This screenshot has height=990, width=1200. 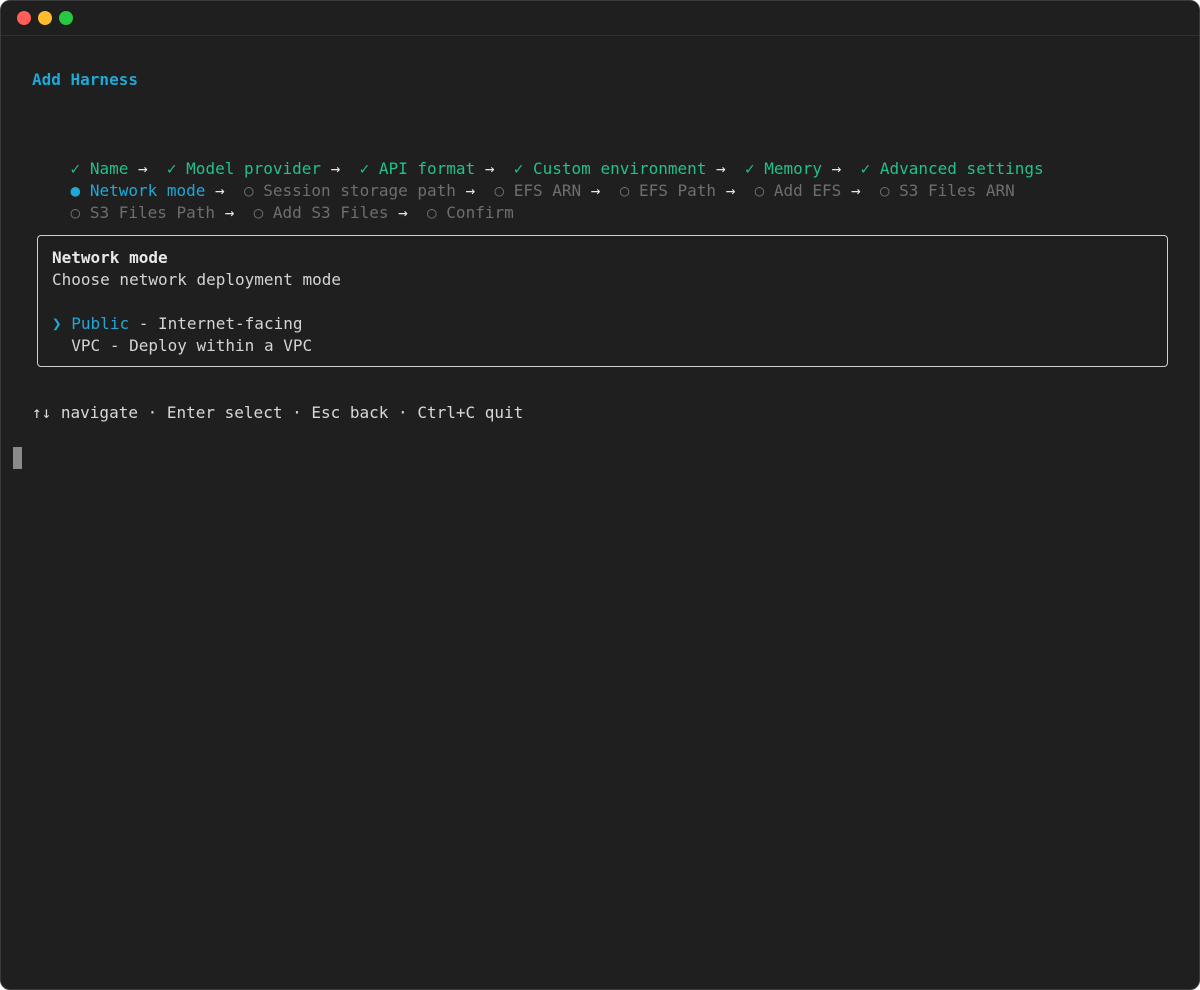 What do you see at coordinates (330, 212) in the screenshot?
I see `step-label: Add S3 Files` at bounding box center [330, 212].